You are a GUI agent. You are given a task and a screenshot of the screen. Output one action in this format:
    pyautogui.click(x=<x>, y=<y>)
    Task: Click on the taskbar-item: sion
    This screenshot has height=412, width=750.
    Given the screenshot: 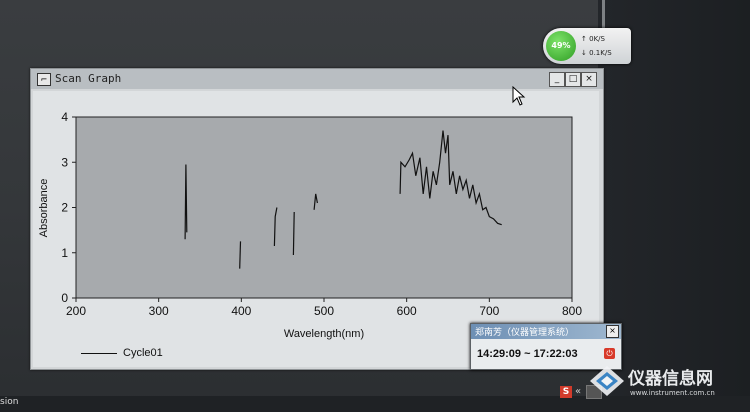 What is the action you would take?
    pyautogui.click(x=9, y=402)
    